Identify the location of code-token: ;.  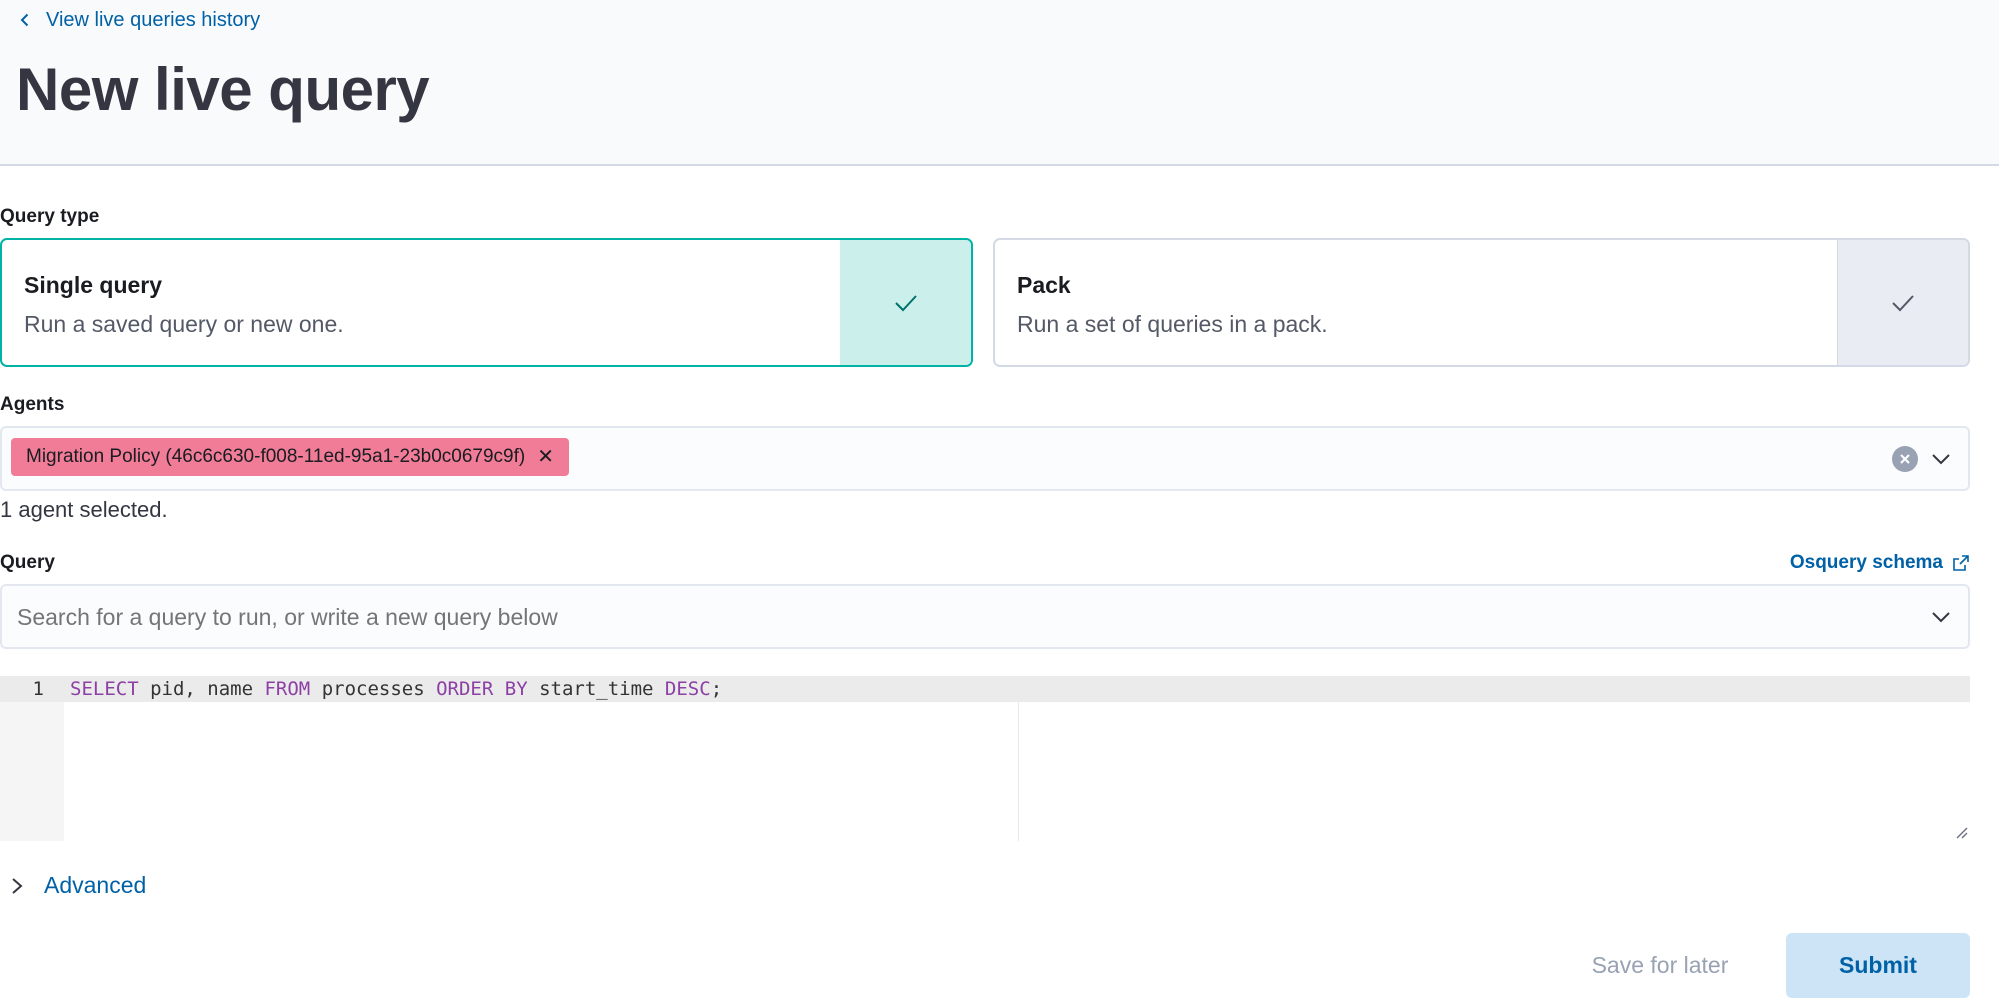
(716, 689).